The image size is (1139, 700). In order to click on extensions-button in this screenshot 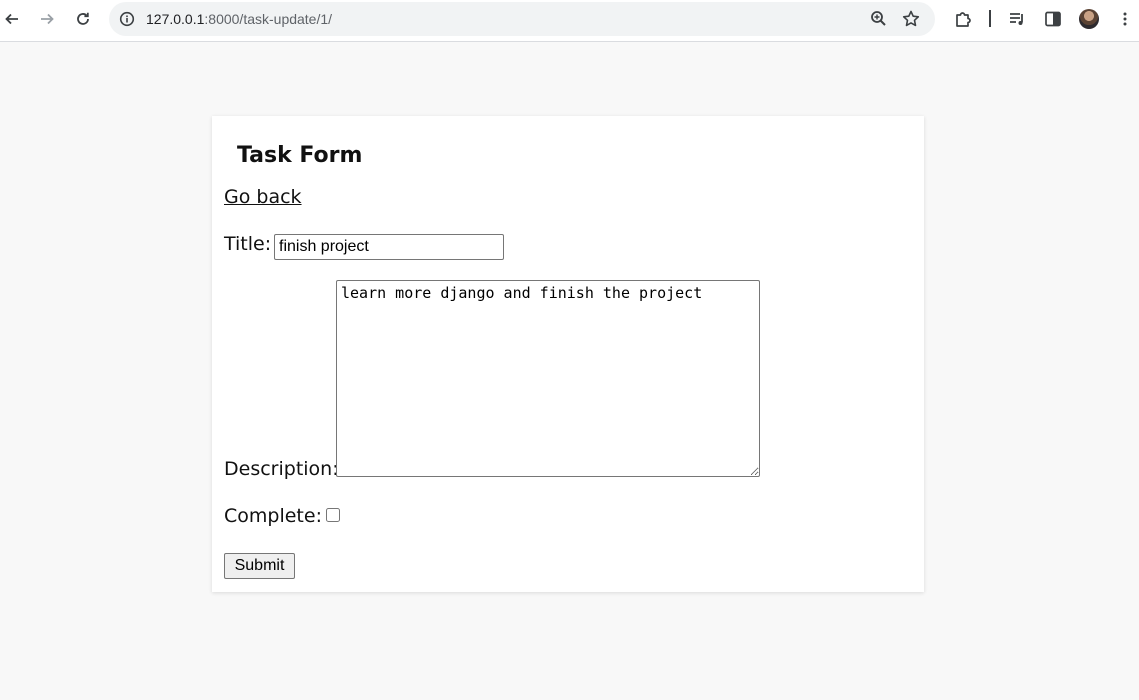, I will do `click(963, 19)`.